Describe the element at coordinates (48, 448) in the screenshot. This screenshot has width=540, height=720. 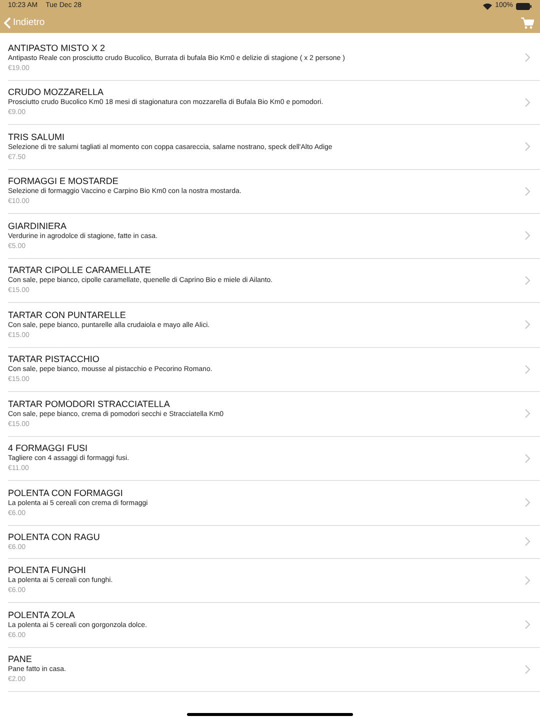
I see `item-name: 4 FORMAGGI FUSI` at that location.